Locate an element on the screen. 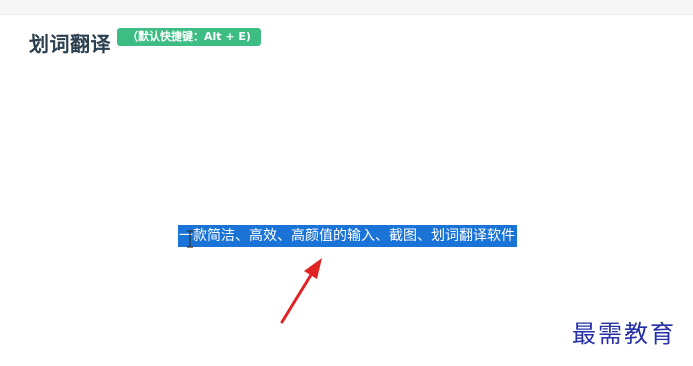 Image resolution: width=693 pixels, height=366 pixels. window-top-strip is located at coordinates (346, 7).